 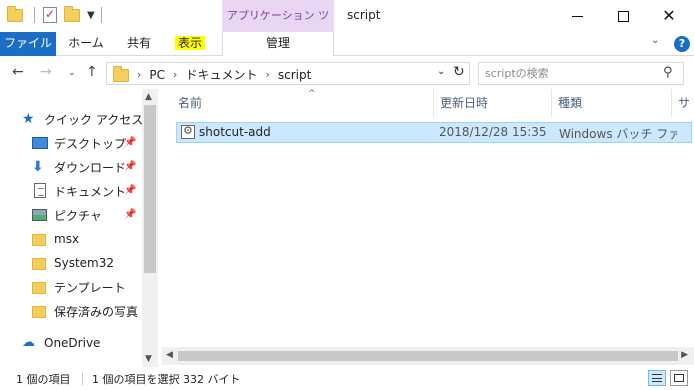 What do you see at coordinates (347, 44) in the screenshot?
I see `ribbon-tabs: ファイル ホーム 共有 表示 管理 ⌄ ?` at bounding box center [347, 44].